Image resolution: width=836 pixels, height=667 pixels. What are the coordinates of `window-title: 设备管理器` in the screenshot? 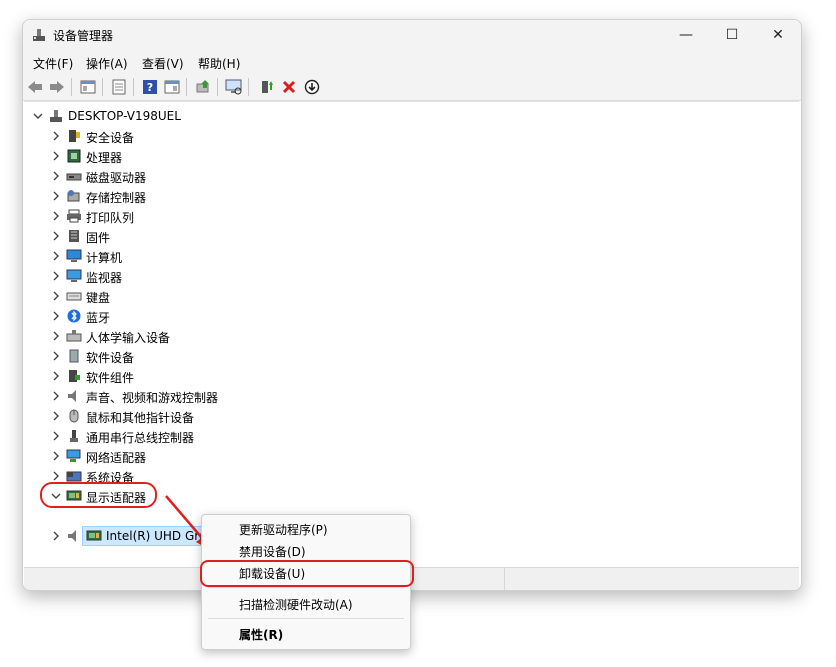 It's located at (83, 36).